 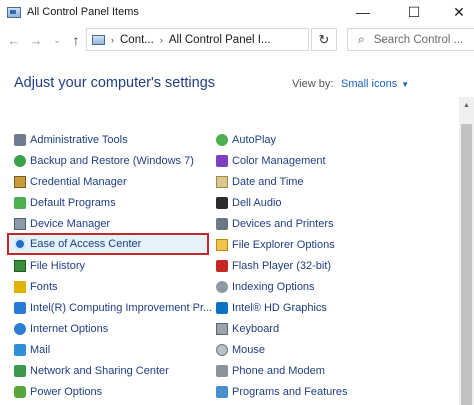 What do you see at coordinates (70, 224) in the screenshot?
I see `item-label: Device Manager` at bounding box center [70, 224].